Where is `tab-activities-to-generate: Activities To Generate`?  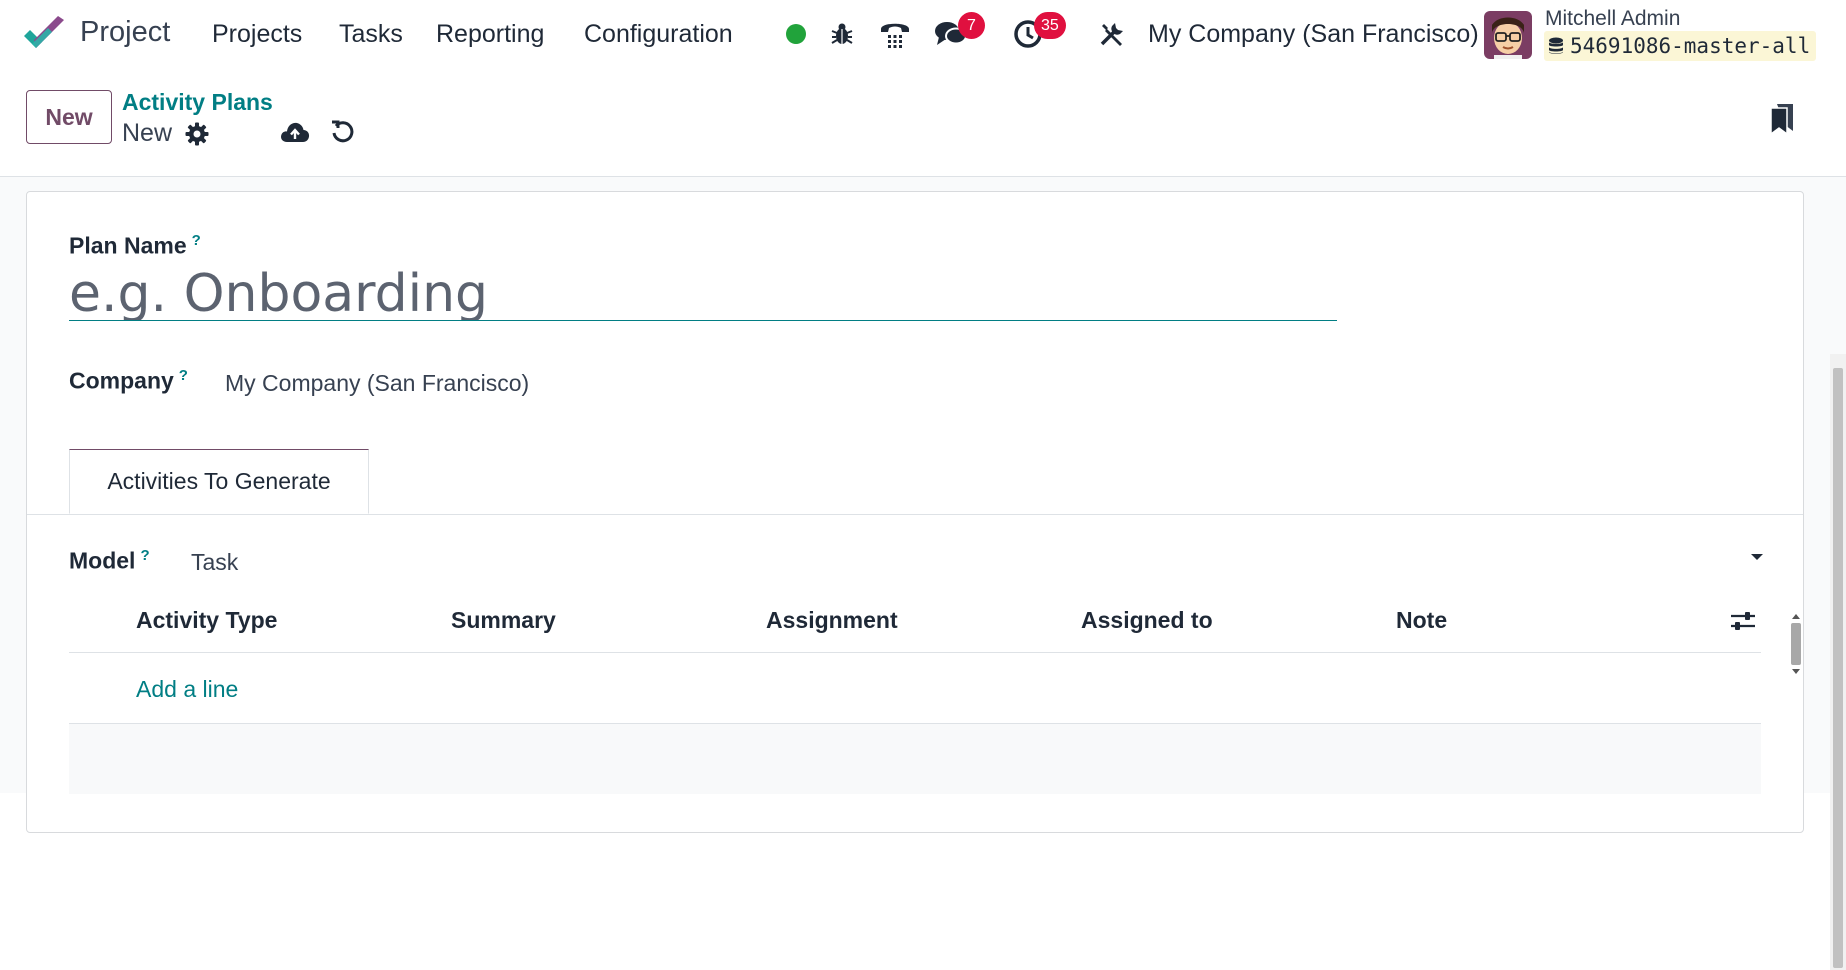 tab-activities-to-generate: Activities To Generate is located at coordinates (219, 481).